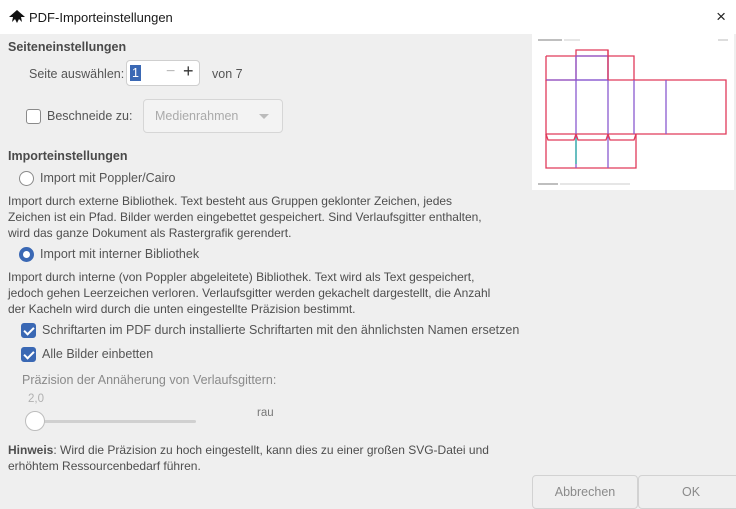 This screenshot has width=736, height=509. What do you see at coordinates (97, 354) in the screenshot?
I see `embed-images-label: Alle Bilder einbetten` at bounding box center [97, 354].